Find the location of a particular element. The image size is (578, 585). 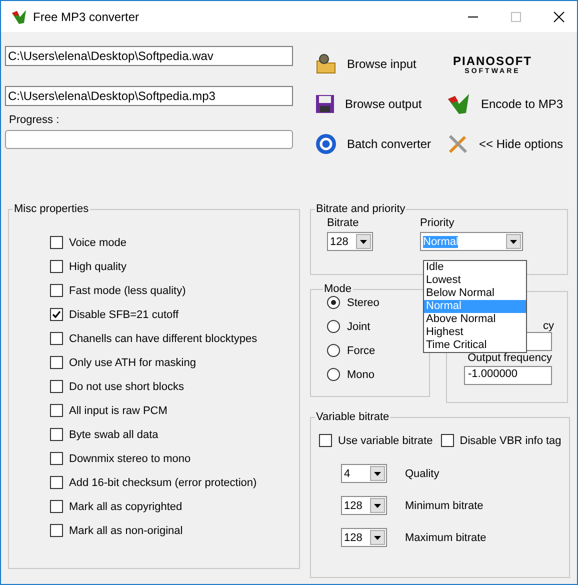

group-title: Bitrate and priority is located at coordinates (360, 209).